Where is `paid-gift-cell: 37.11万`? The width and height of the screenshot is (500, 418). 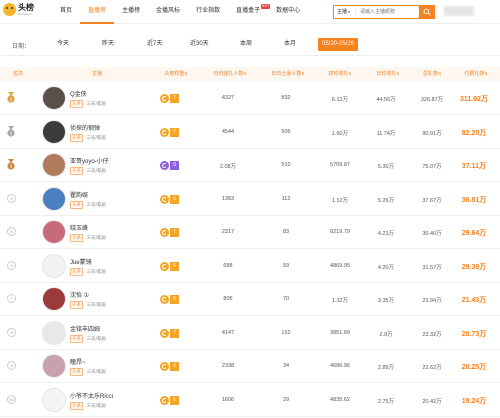
paid-gift-cell: 37.11万 is located at coordinates (474, 166).